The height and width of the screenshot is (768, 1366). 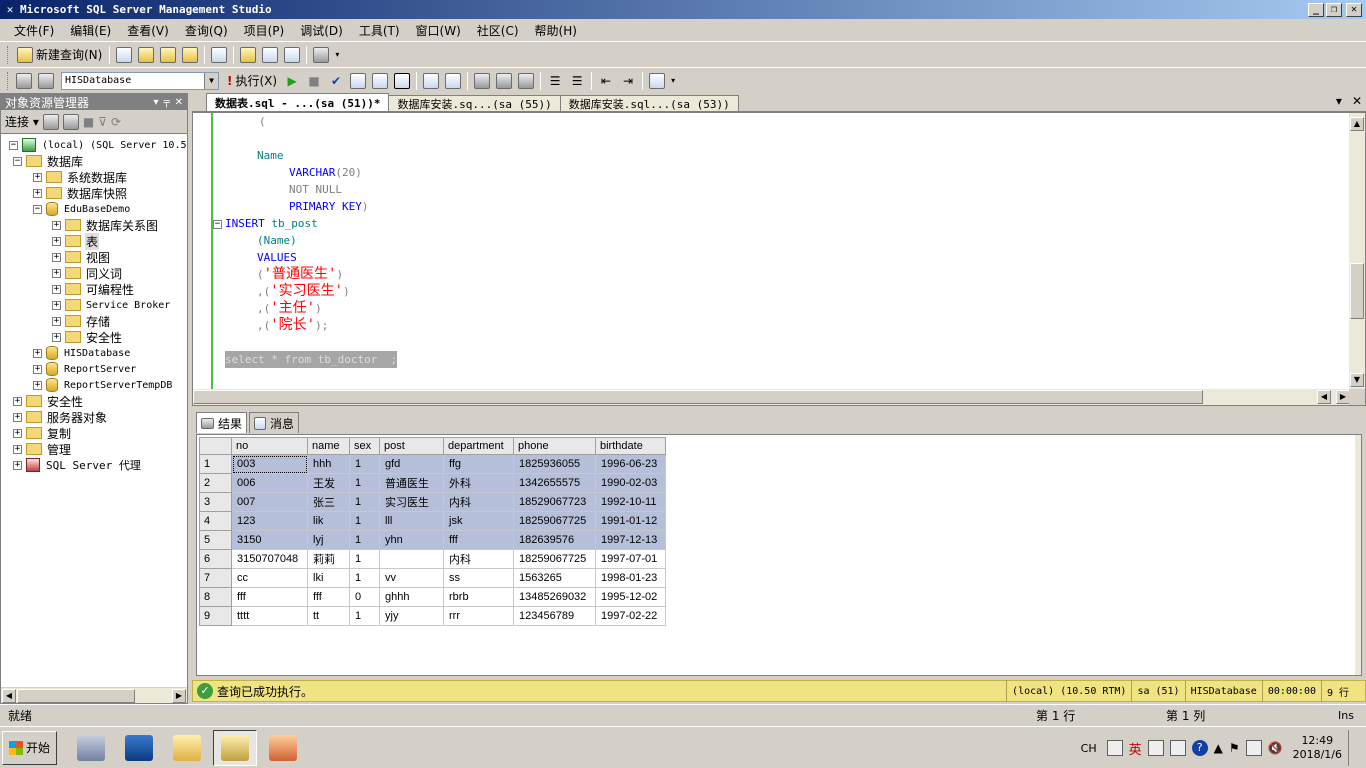 What do you see at coordinates (554, 483) in the screenshot?
I see `cell-phone: 1342655575` at bounding box center [554, 483].